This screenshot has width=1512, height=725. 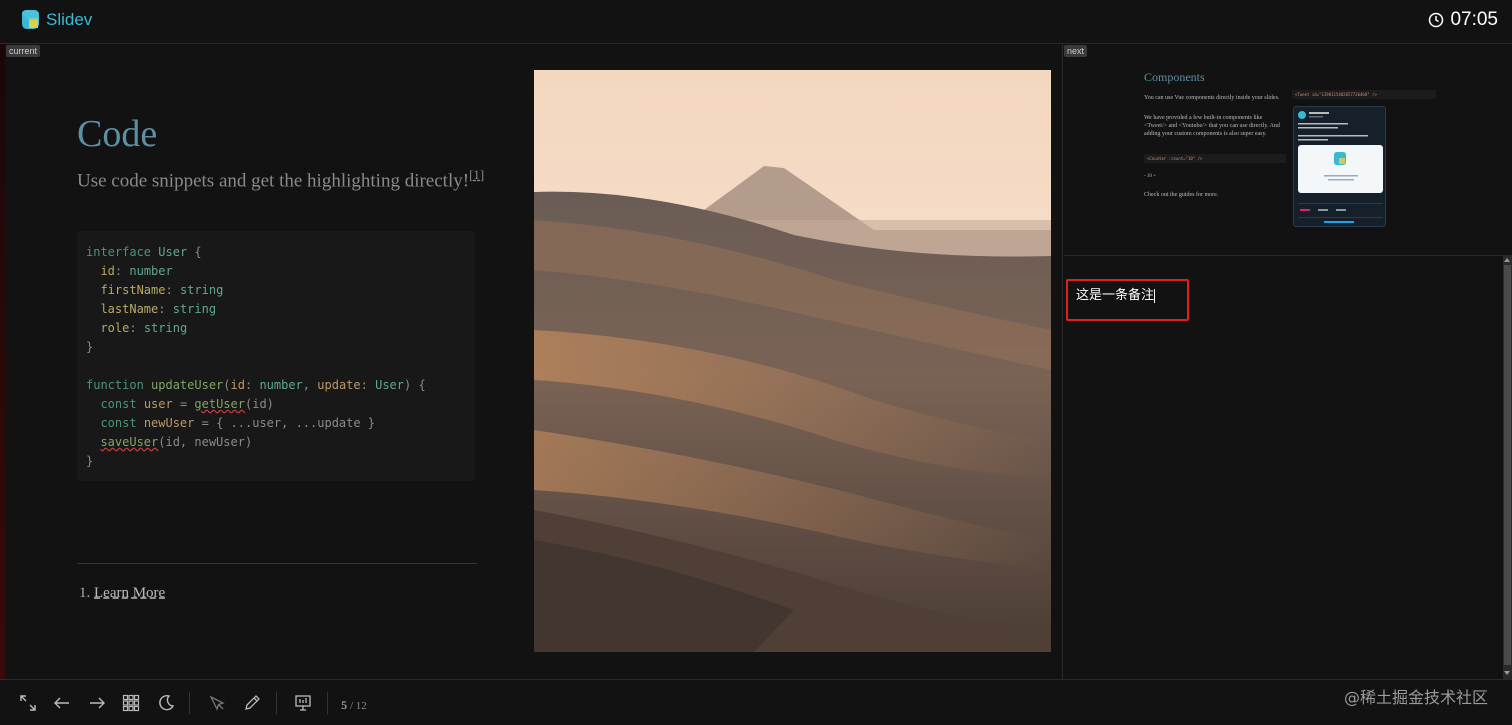 What do you see at coordinates (169, 423) in the screenshot?
I see `code-token: newUser` at bounding box center [169, 423].